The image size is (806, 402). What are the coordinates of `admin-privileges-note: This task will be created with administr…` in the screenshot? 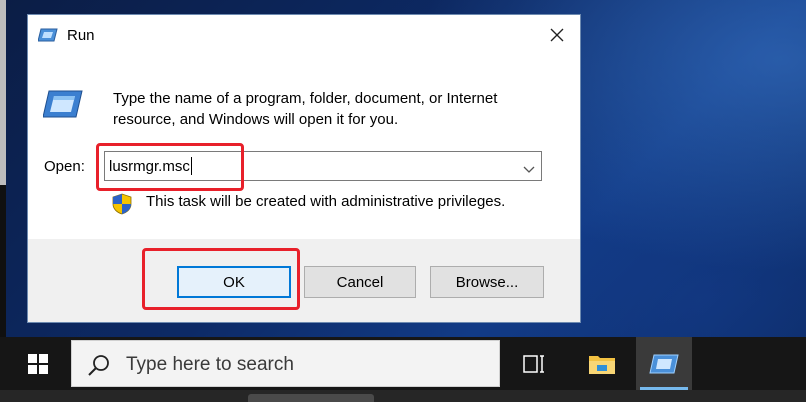 It's located at (326, 201).